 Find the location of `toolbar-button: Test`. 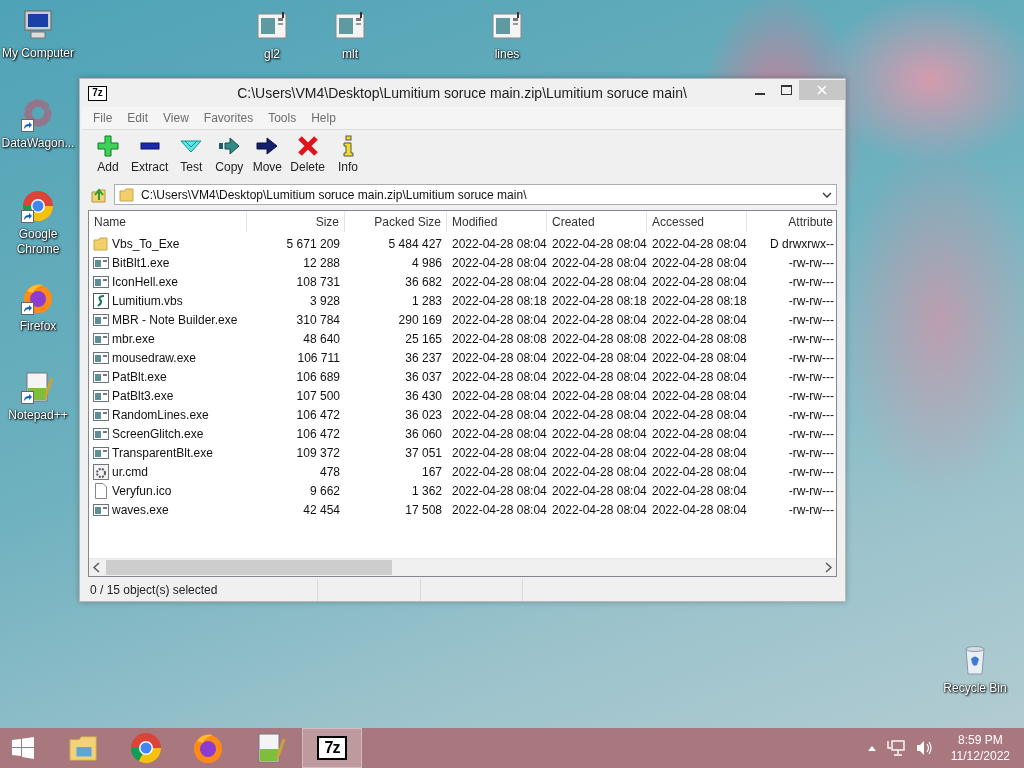

toolbar-button: Test is located at coordinates (191, 157).